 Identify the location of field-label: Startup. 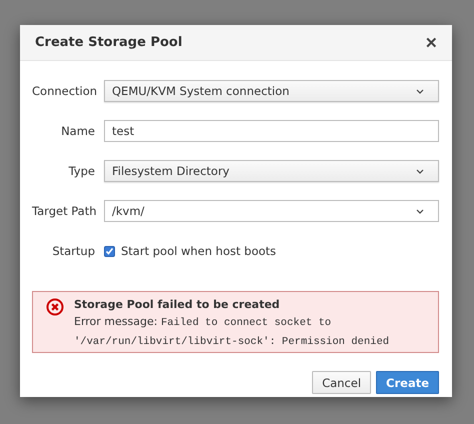
(73, 251).